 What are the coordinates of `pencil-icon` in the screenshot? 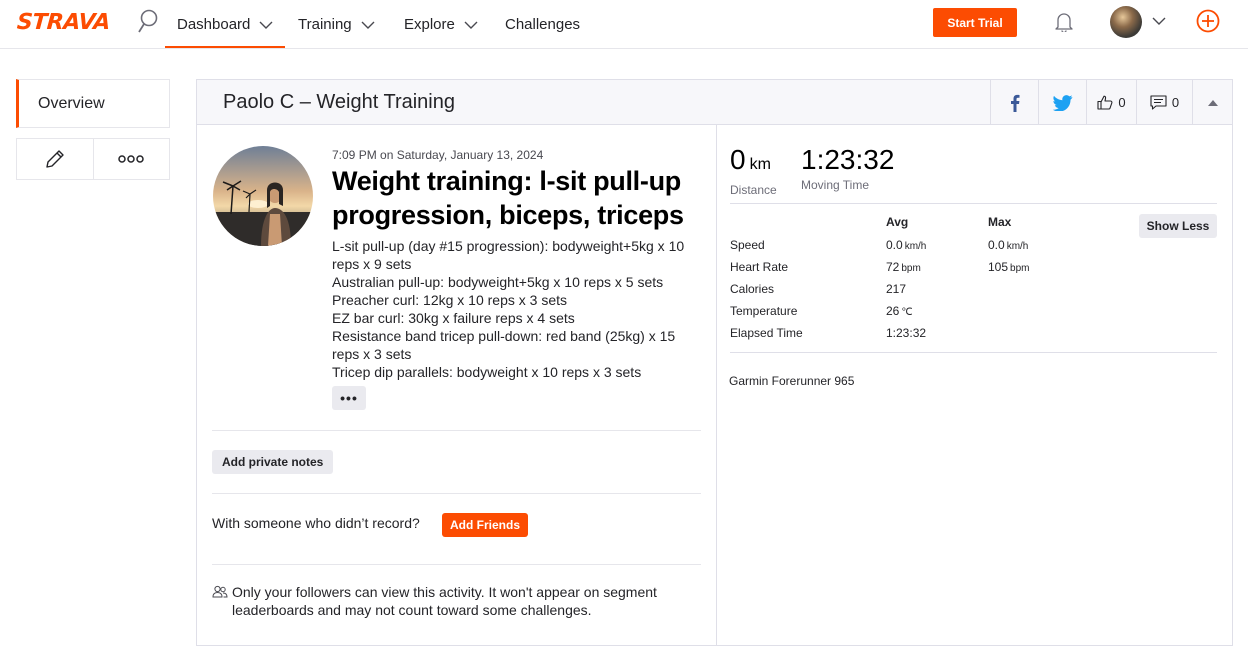 It's located at (55, 159).